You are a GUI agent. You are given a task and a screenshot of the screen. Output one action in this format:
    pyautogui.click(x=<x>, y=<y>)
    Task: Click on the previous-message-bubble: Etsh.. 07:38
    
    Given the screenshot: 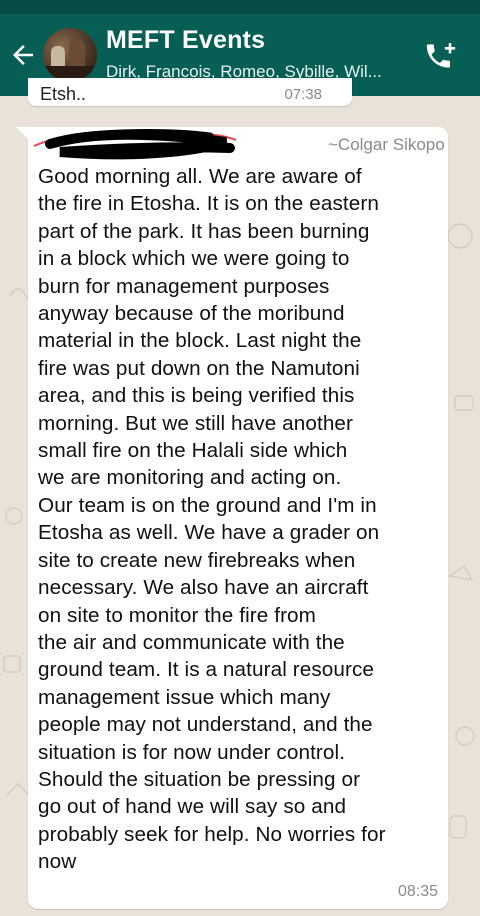 What is the action you would take?
    pyautogui.click(x=190, y=92)
    